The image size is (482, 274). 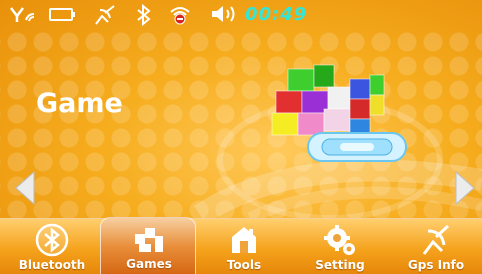 I want to click on gear-icon, so click(x=339, y=240).